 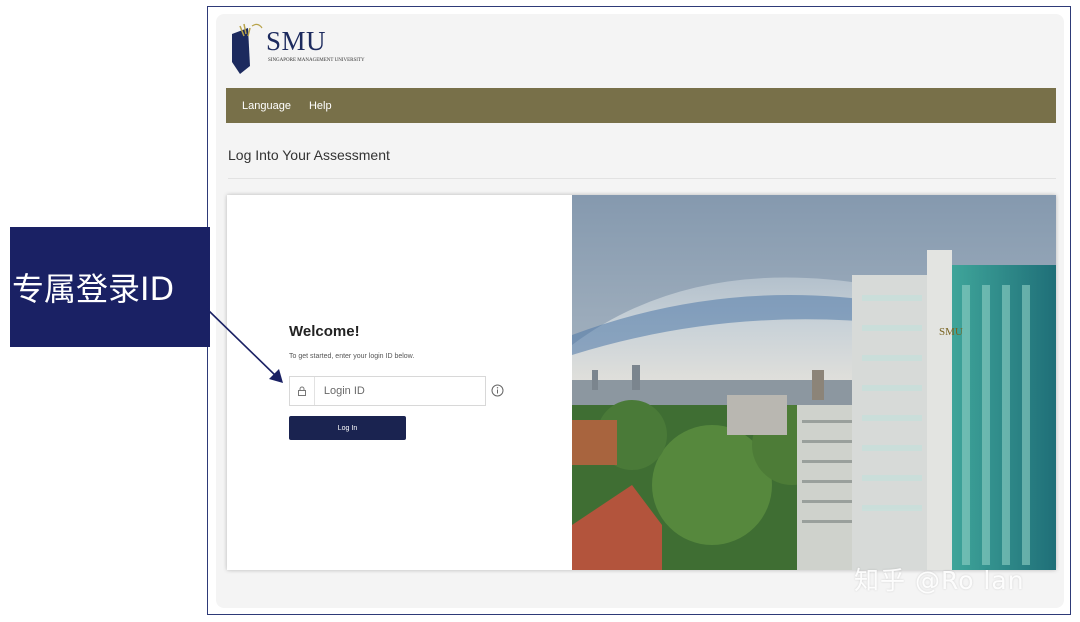 I want to click on top-navbar: Language Help, so click(x=641, y=105).